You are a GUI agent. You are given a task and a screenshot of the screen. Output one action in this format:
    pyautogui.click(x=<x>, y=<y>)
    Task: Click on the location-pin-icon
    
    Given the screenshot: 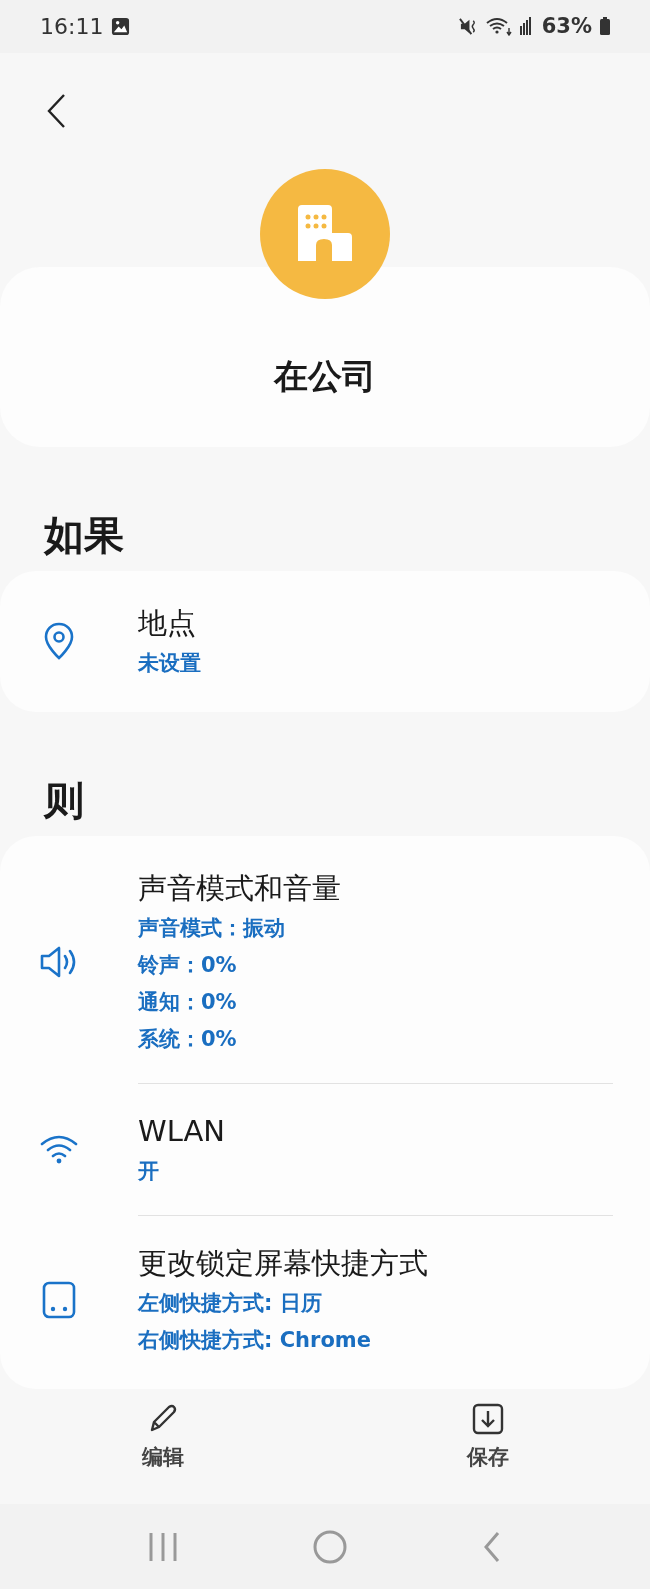 What is the action you would take?
    pyautogui.click(x=59, y=641)
    